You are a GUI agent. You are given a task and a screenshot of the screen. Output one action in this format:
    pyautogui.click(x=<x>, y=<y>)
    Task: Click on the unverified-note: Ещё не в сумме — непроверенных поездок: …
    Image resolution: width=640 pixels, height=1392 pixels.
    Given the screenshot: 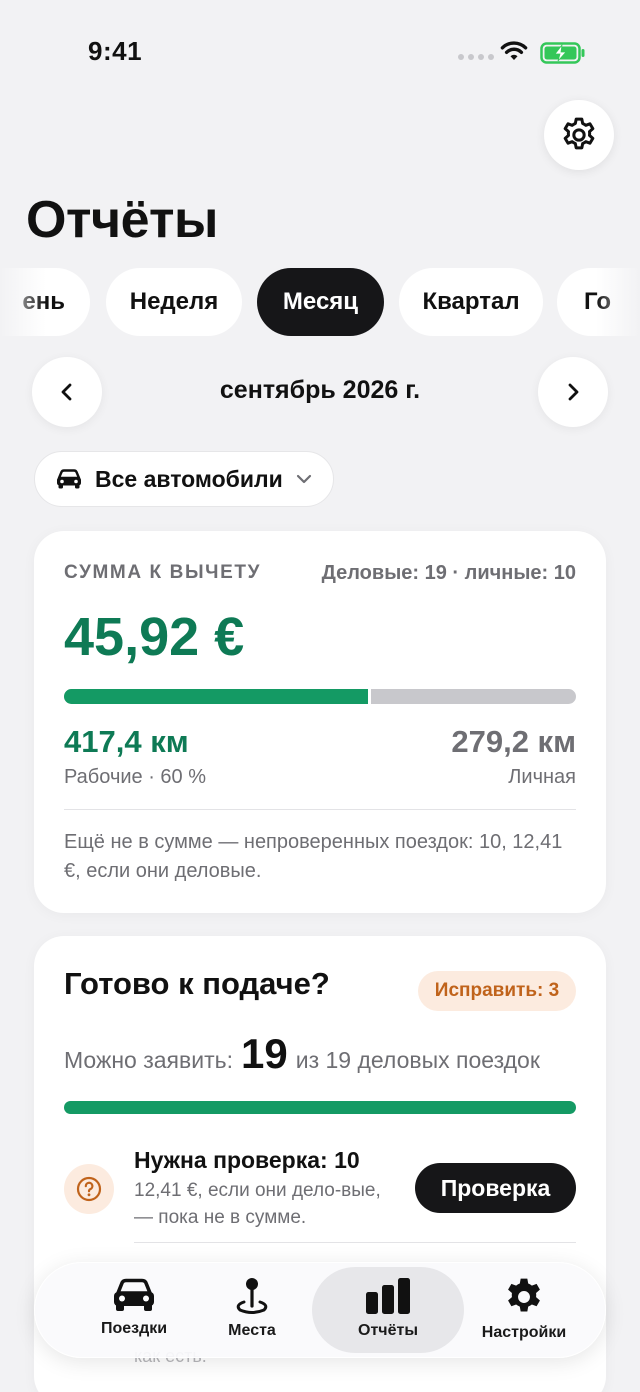 What is the action you would take?
    pyautogui.click(x=313, y=856)
    